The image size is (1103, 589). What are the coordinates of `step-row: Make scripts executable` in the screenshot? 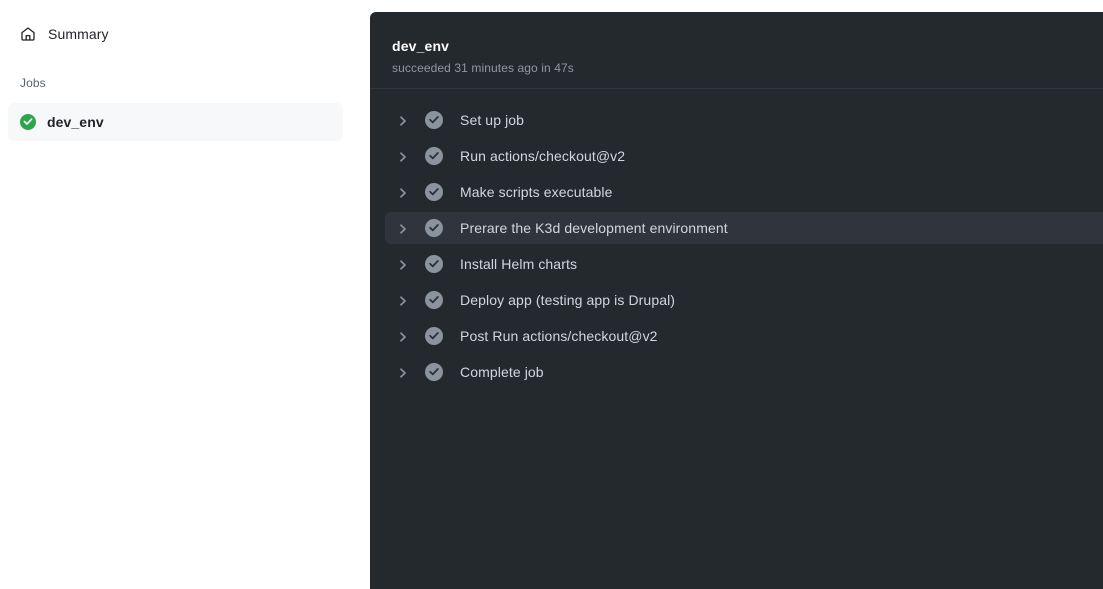 It's located at (744, 192).